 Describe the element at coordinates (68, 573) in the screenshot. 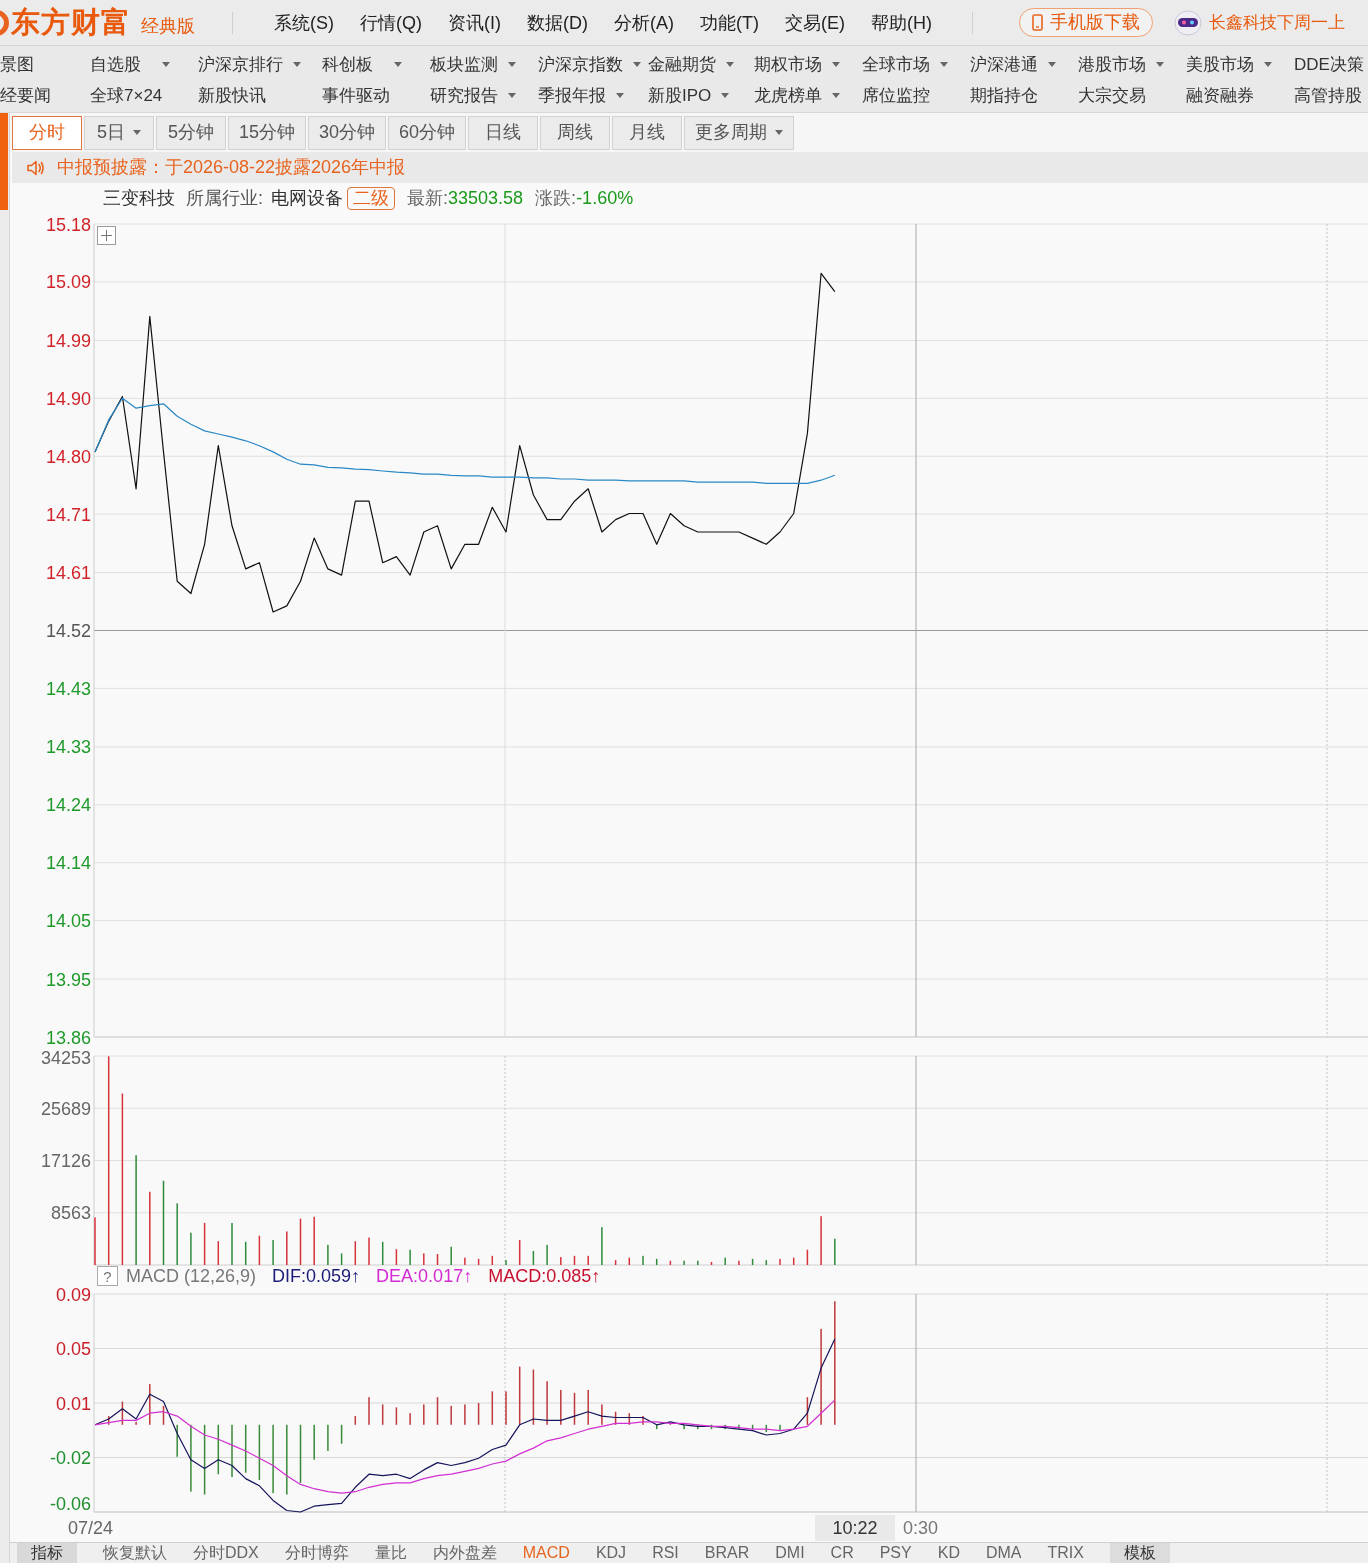

I see `y-axis-label: 14.61` at that location.